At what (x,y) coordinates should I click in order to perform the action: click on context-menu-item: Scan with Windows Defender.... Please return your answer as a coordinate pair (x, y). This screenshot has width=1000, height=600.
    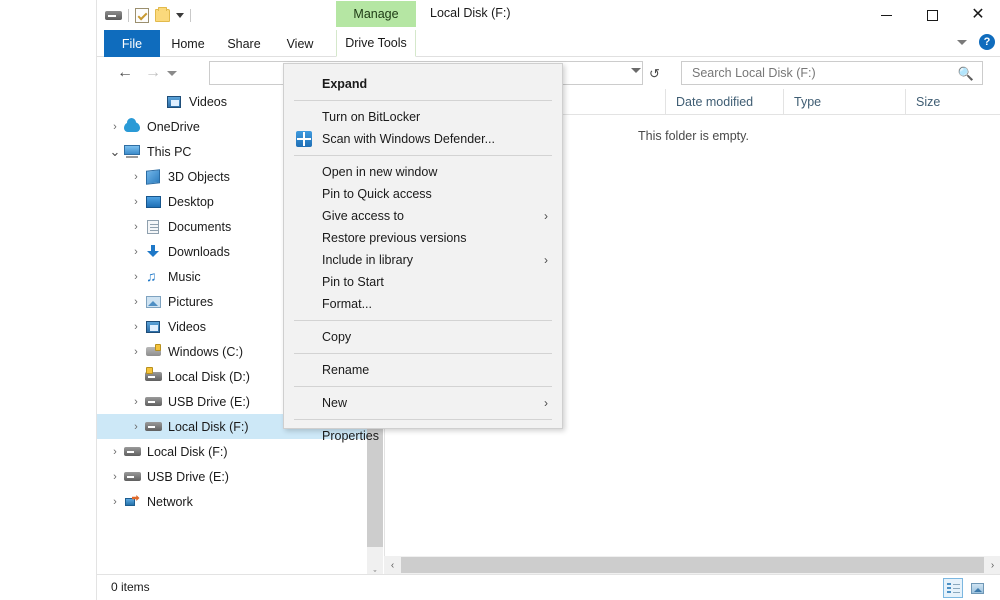
    Looking at the image, I should click on (423, 139).